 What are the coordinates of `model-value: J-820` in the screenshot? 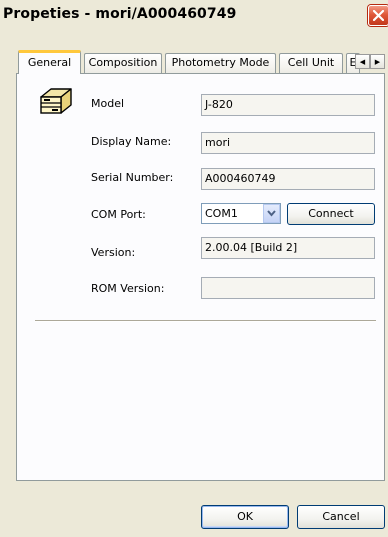 It's located at (288, 105).